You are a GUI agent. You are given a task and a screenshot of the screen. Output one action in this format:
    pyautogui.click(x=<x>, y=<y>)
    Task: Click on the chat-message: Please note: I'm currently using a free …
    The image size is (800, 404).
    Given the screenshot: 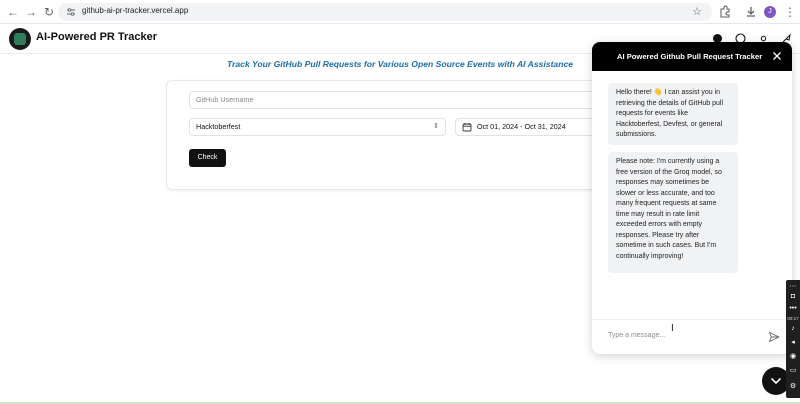 What is the action you would take?
    pyautogui.click(x=673, y=212)
    